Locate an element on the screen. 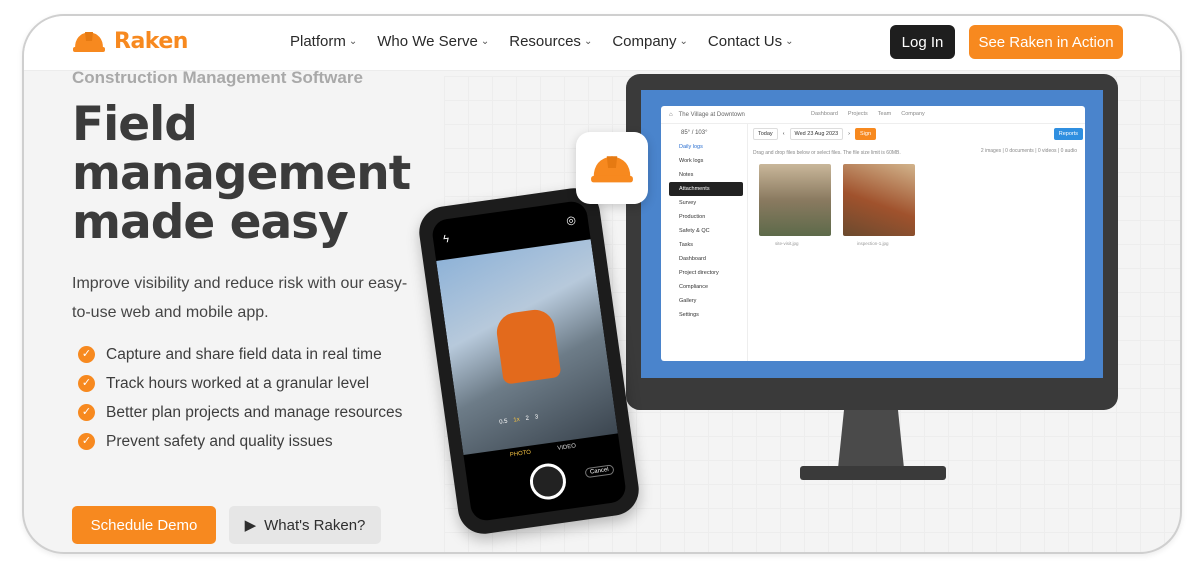 The image size is (1200, 562). whats-raken-button: ▶ What's Raken? is located at coordinates (305, 525).